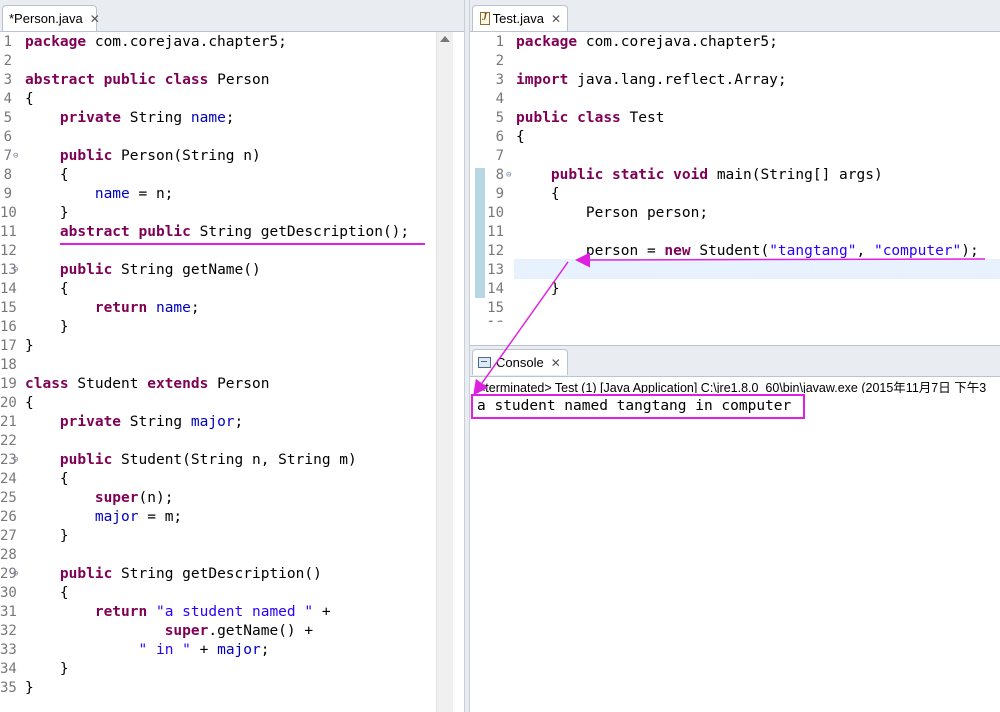  Describe the element at coordinates (218, 308) in the screenshot. I see `code-line: 15 return name;` at that location.